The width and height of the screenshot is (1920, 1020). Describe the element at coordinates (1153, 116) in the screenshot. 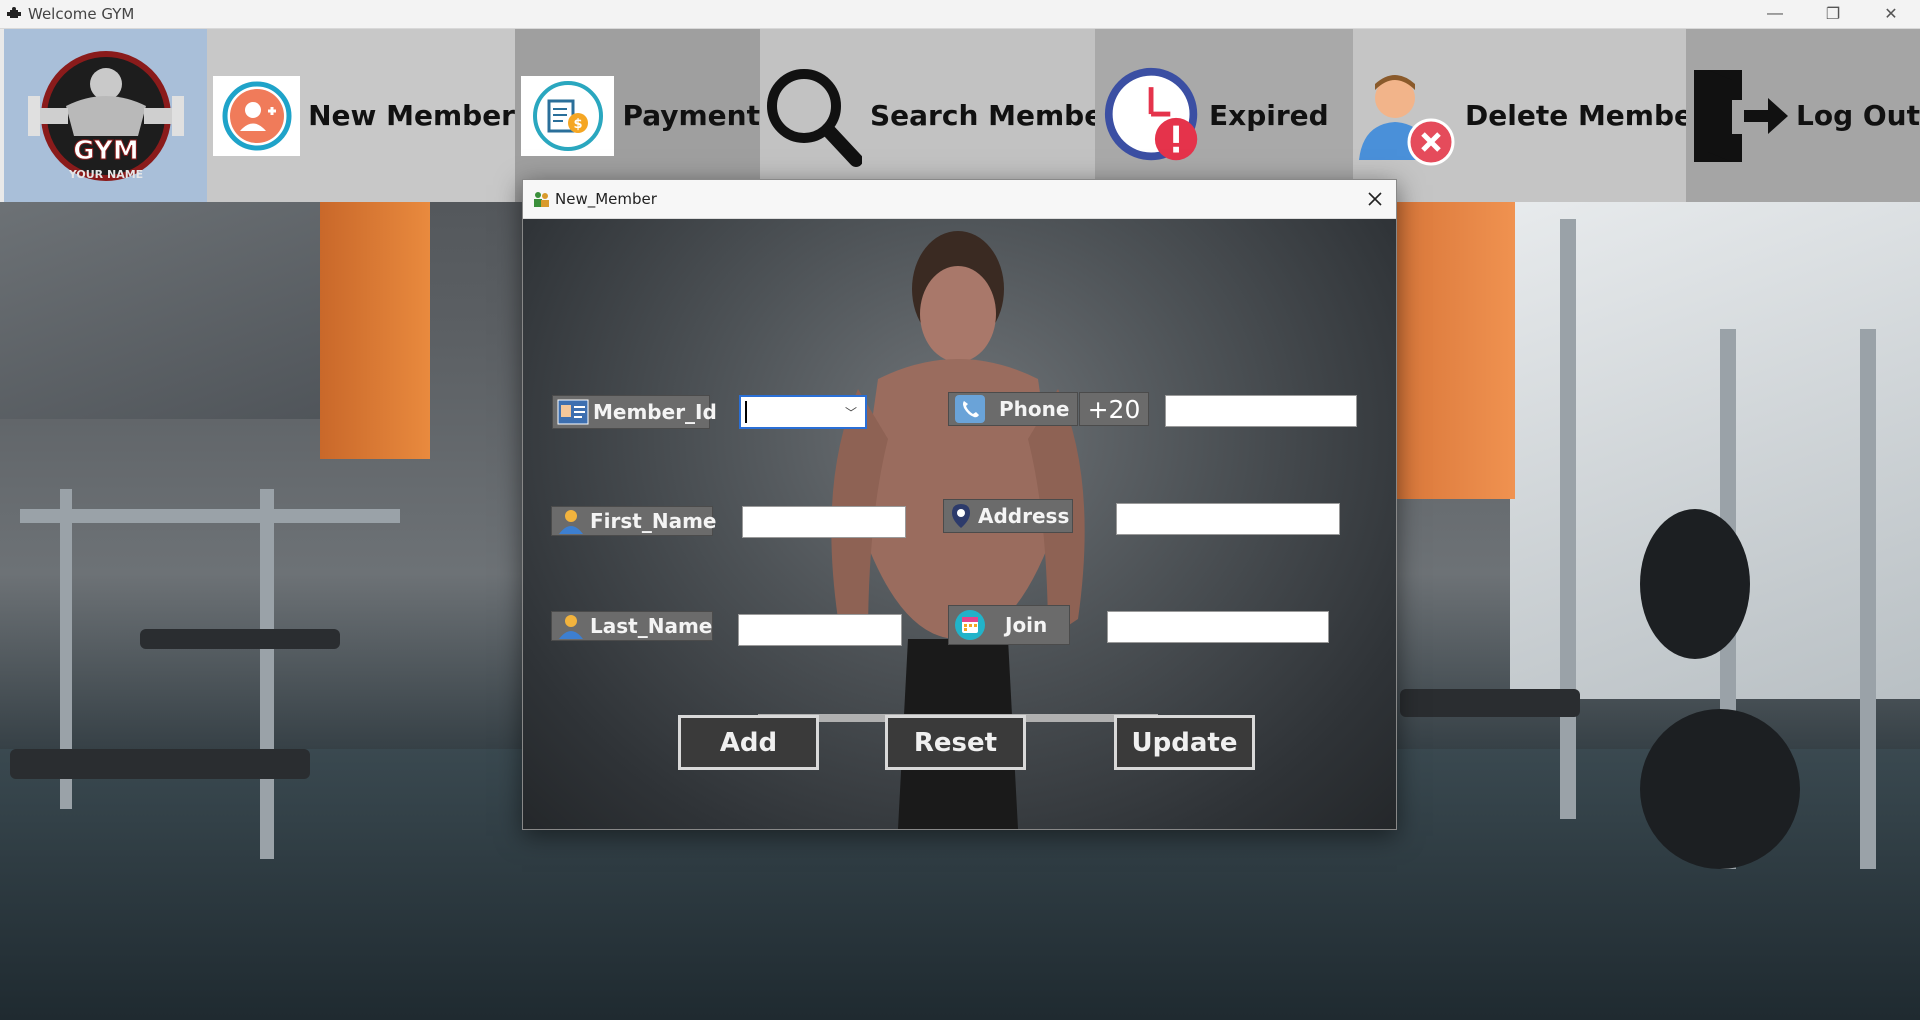

I see `clock-alert-icon` at that location.